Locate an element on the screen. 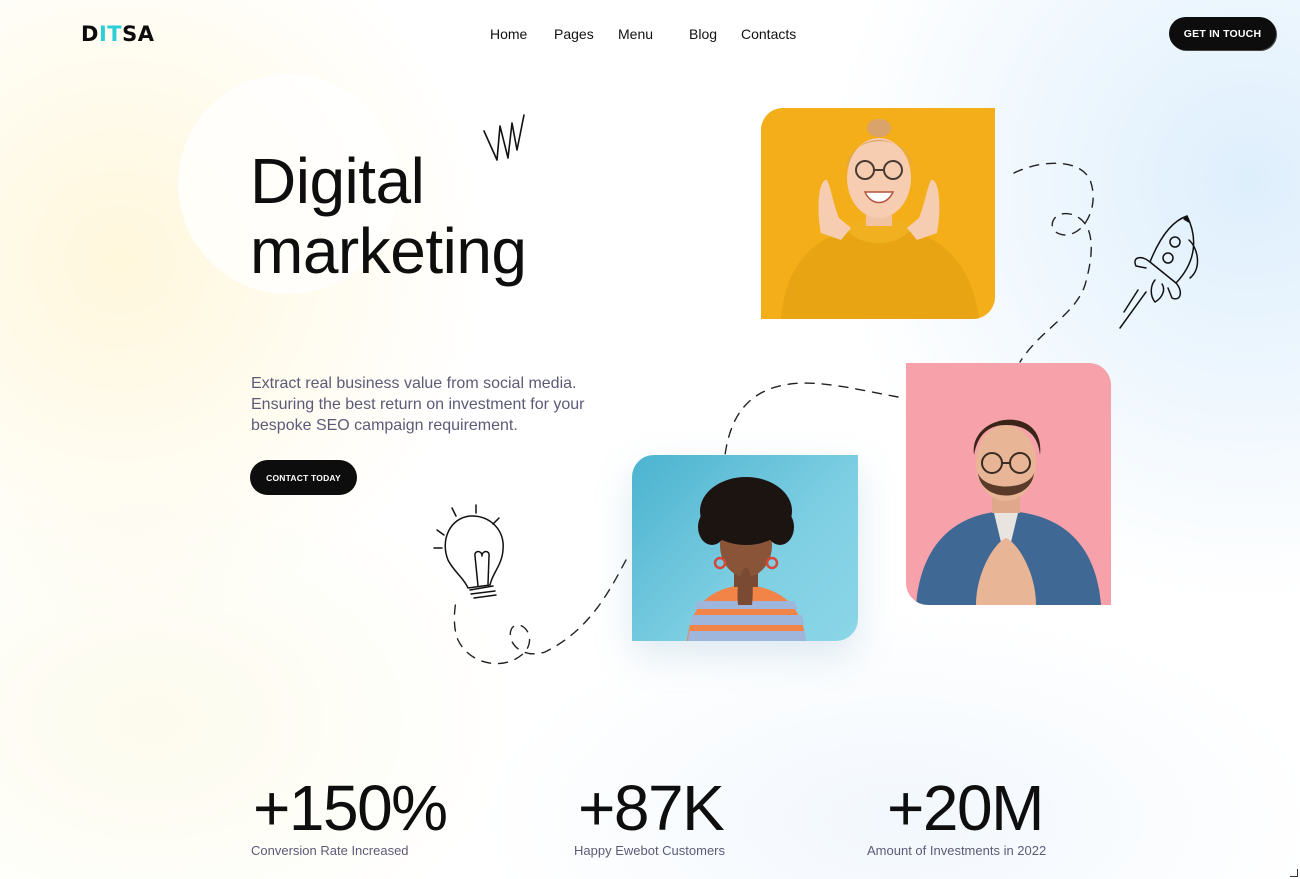  stat-value: +20M is located at coordinates (965, 808).